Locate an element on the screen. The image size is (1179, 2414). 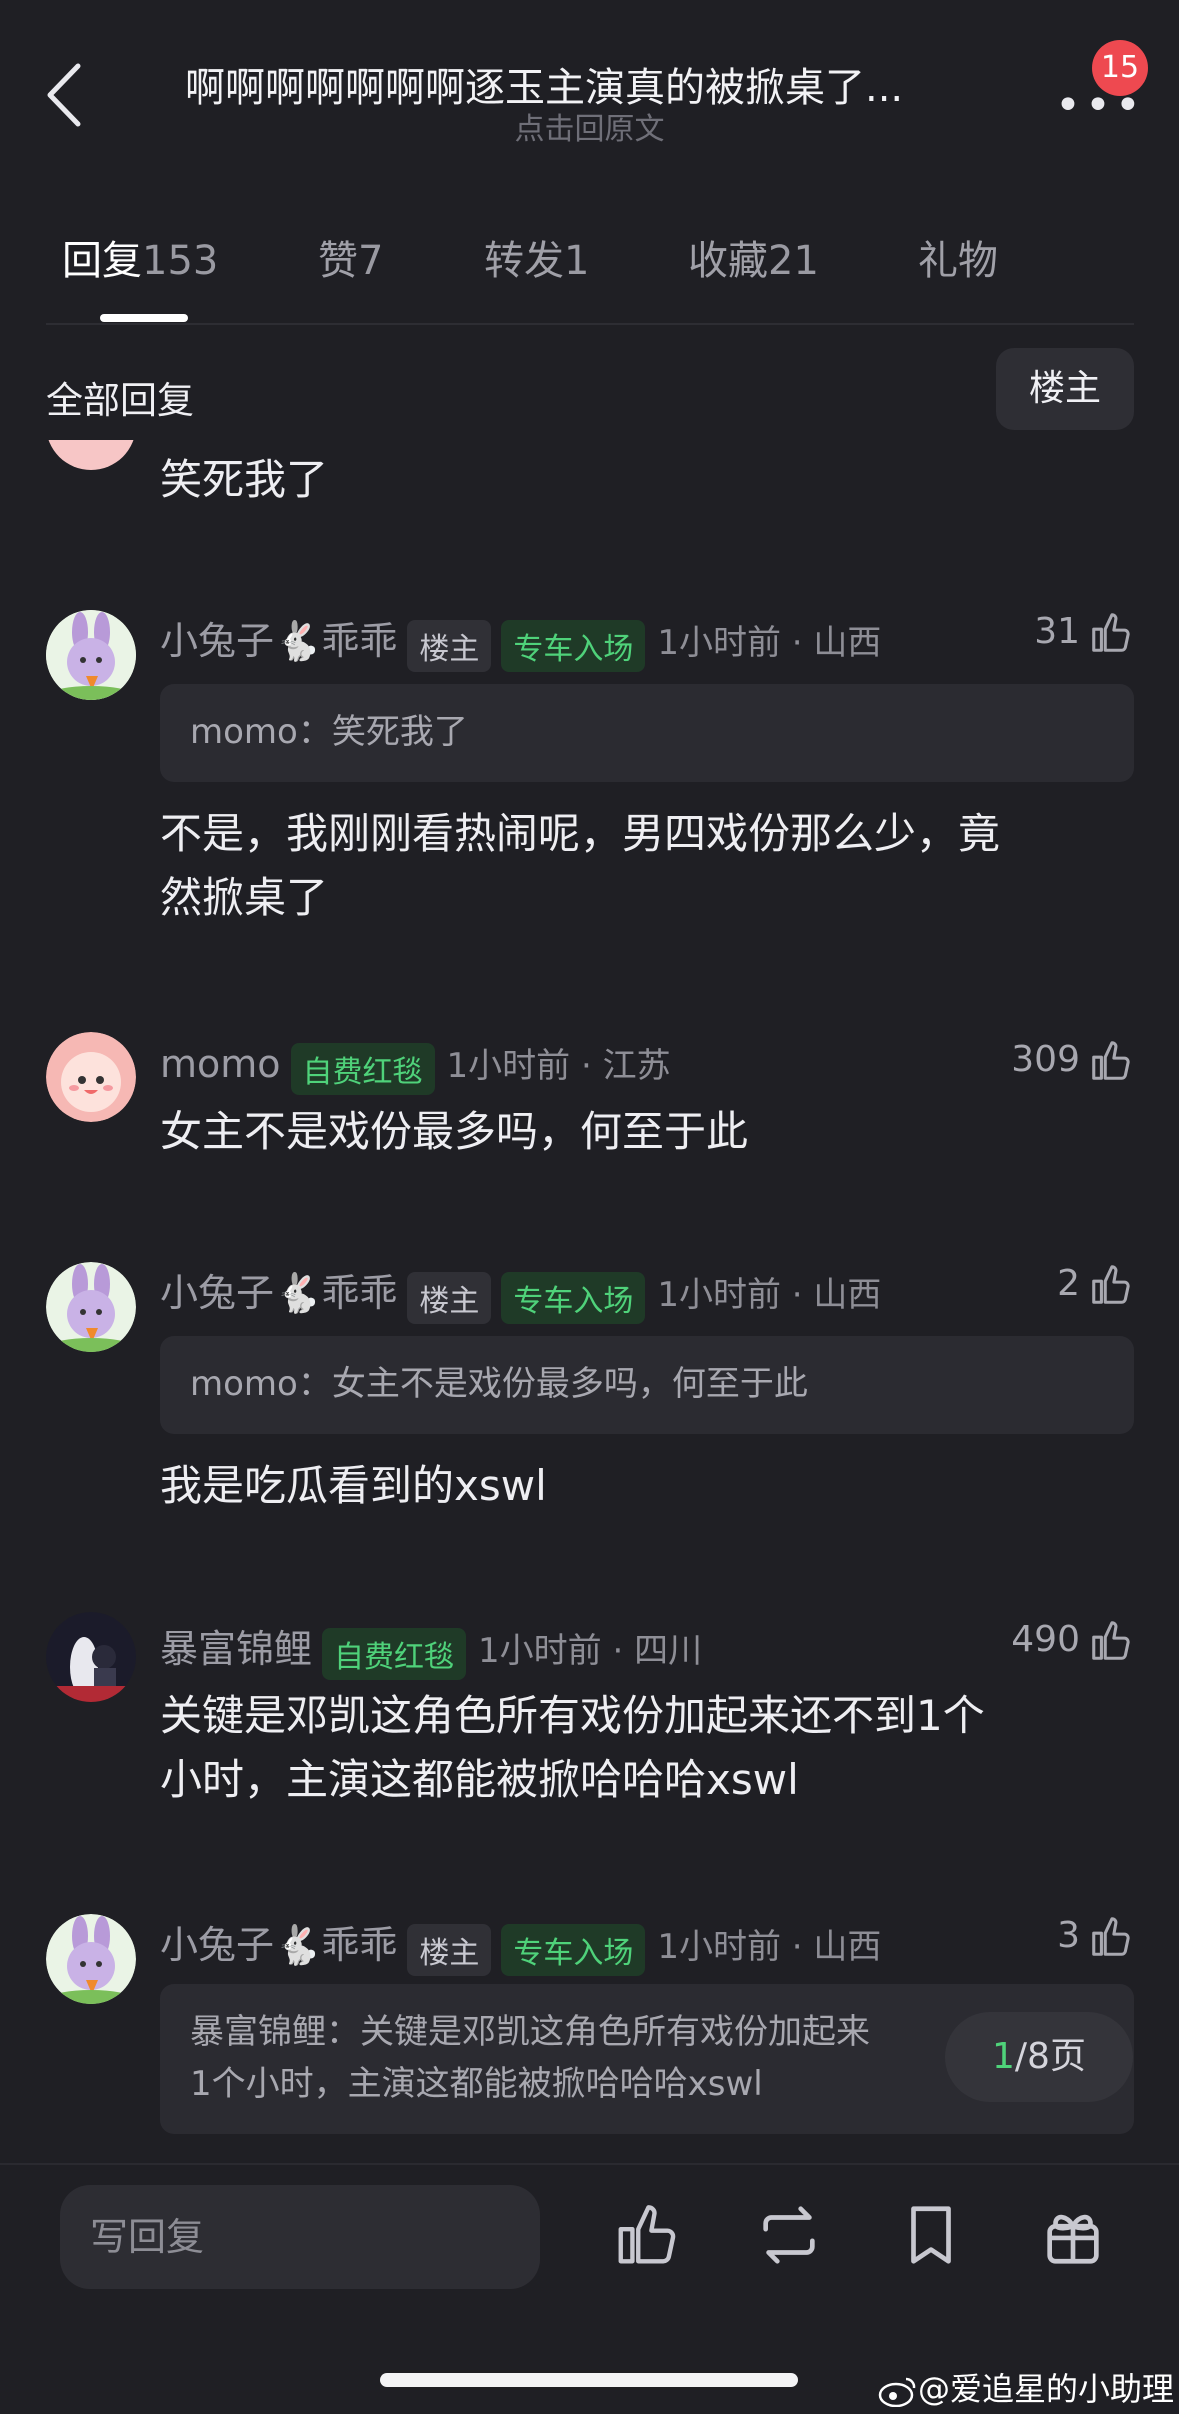
comment-header: momo 自费红毯 1小时前 · 江苏 is located at coordinates (580, 1068).